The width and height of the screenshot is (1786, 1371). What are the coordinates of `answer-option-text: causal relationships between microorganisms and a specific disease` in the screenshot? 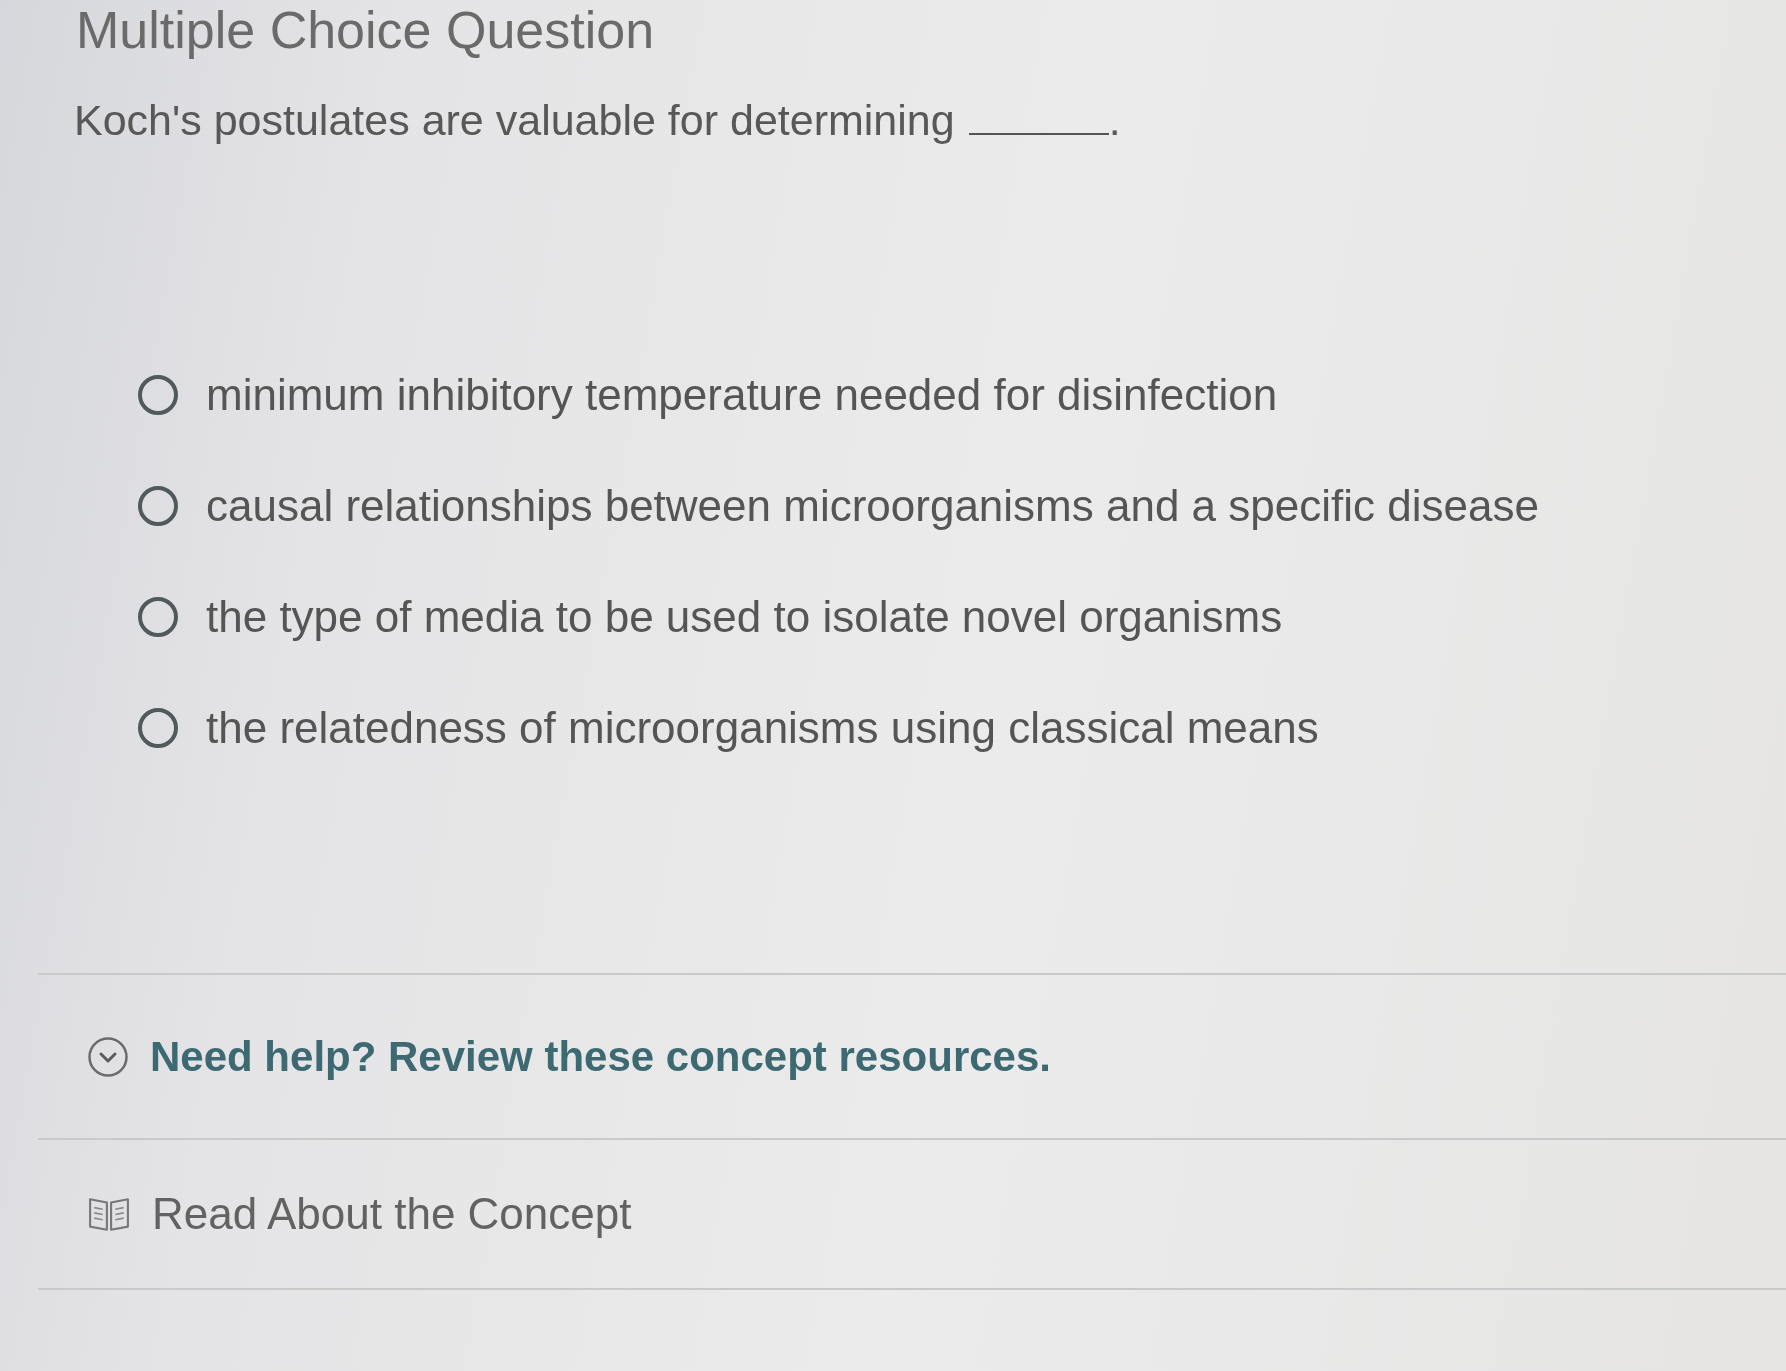 It's located at (872, 506).